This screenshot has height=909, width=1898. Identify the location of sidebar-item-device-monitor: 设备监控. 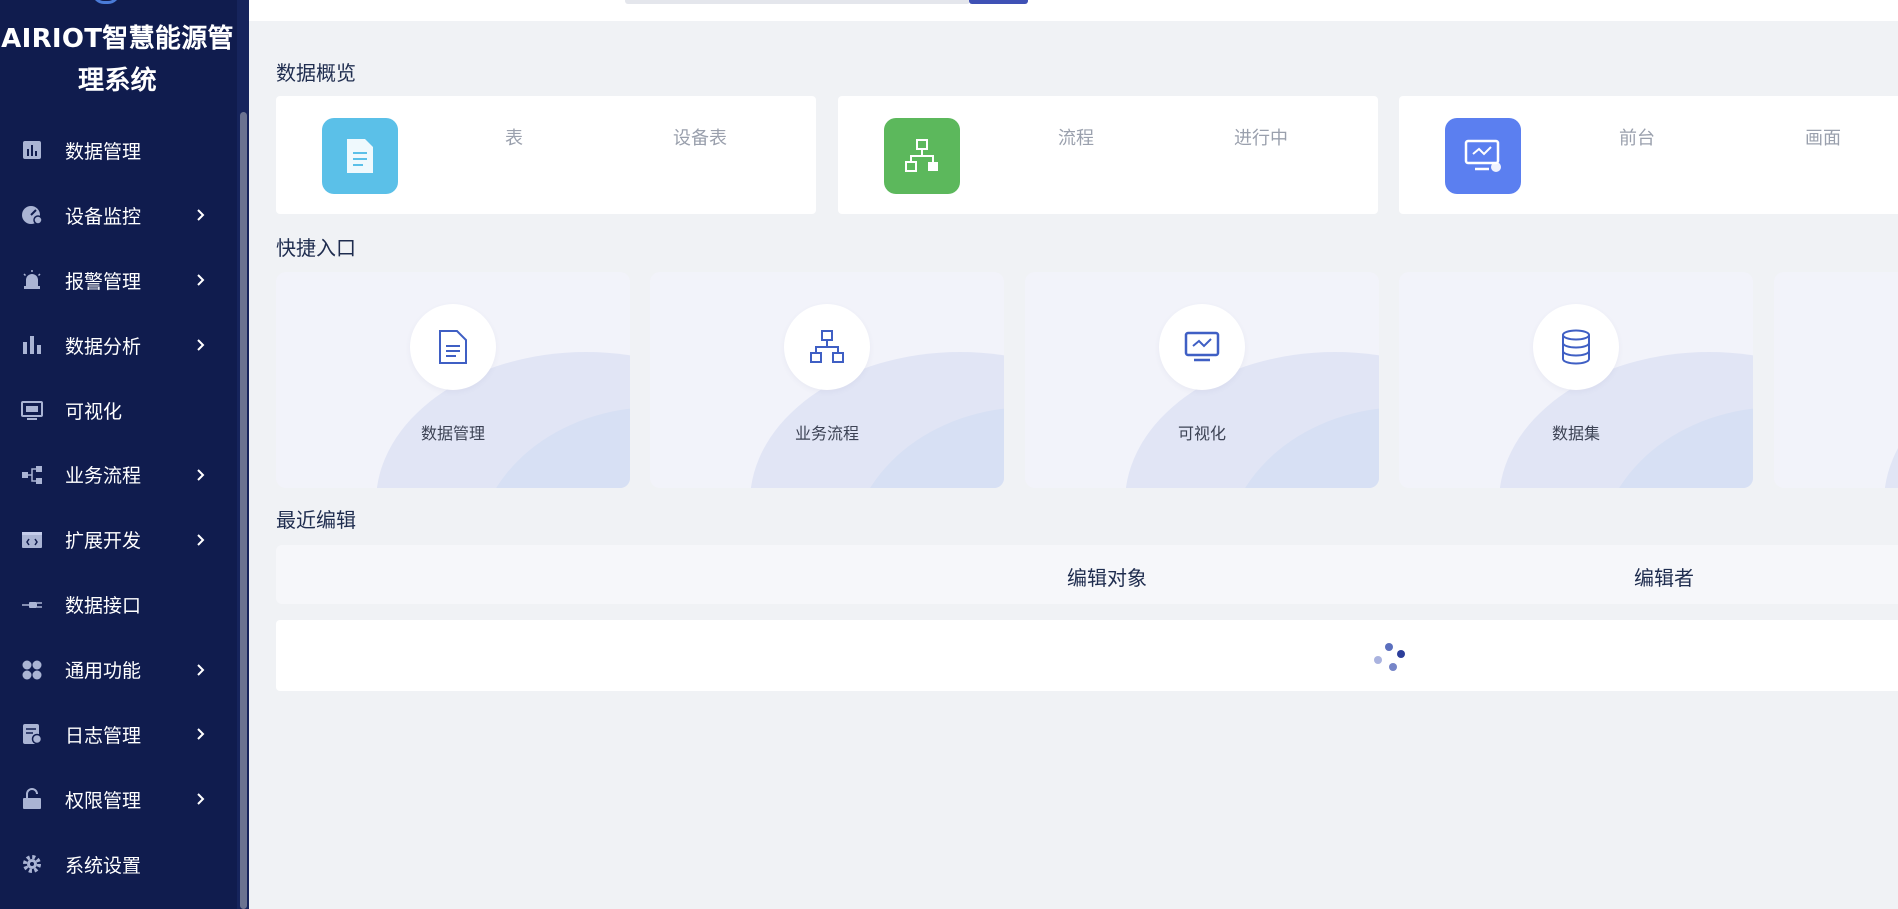
(118, 215).